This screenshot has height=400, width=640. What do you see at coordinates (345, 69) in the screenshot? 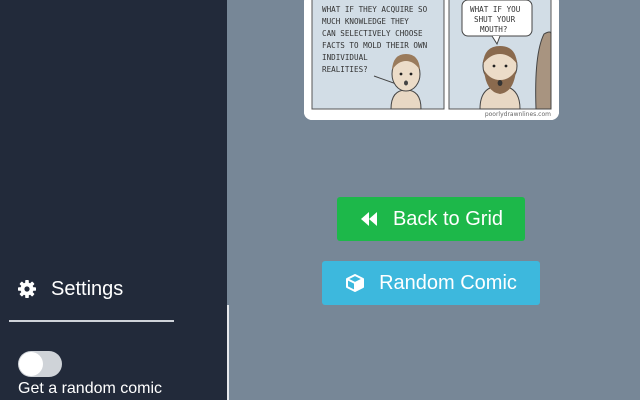
I see `comic-line: REALITIES?` at bounding box center [345, 69].